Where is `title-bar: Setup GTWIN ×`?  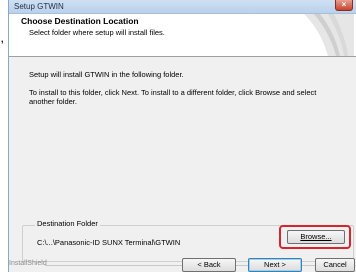 title-bar: Setup GTWIN × is located at coordinates (182, 7).